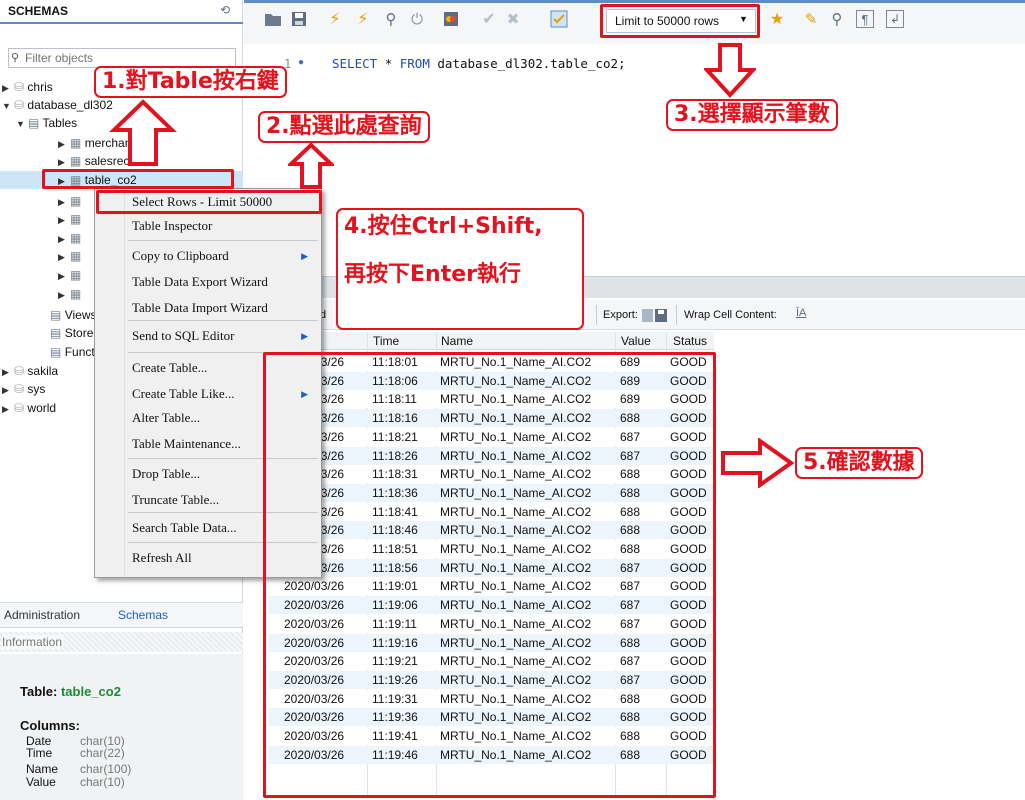 The width and height of the screenshot is (1025, 800). What do you see at coordinates (895, 19) in the screenshot?
I see `word-wrap-icon: ↲` at bounding box center [895, 19].